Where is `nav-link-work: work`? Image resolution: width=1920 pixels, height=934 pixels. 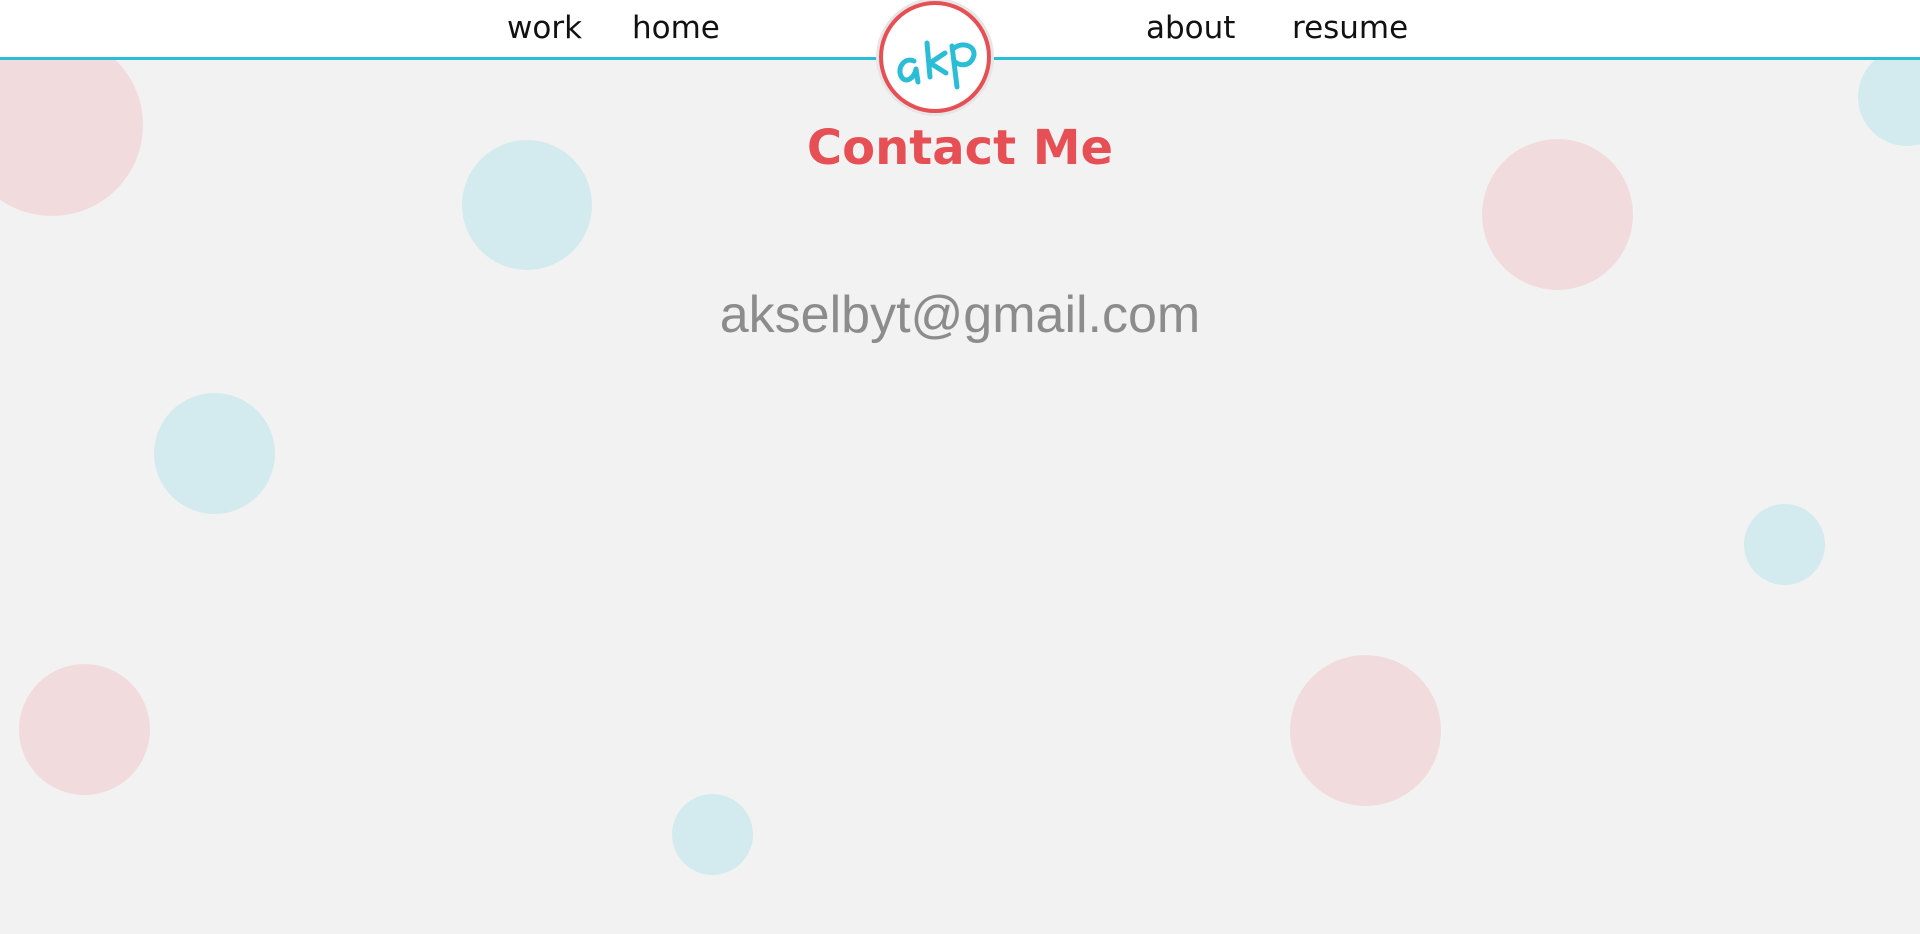 nav-link-work: work is located at coordinates (544, 28).